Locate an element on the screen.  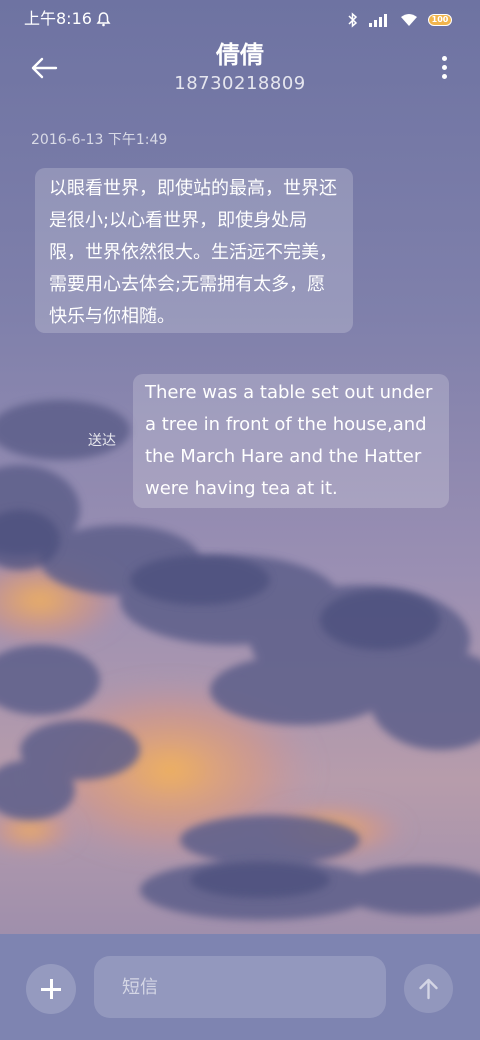
status-time: 上午8:16 is located at coordinates (58, 18).